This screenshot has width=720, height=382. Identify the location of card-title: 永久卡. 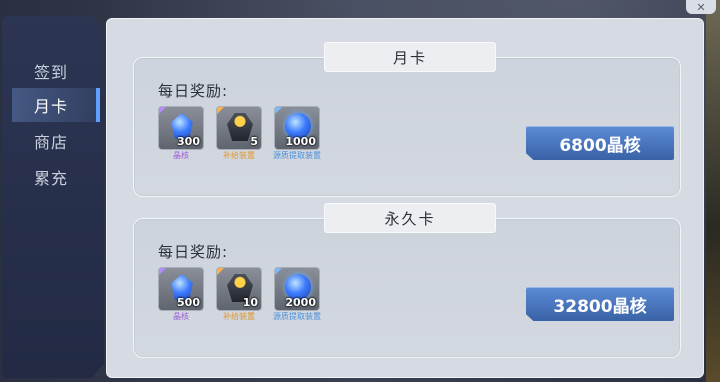
(410, 218).